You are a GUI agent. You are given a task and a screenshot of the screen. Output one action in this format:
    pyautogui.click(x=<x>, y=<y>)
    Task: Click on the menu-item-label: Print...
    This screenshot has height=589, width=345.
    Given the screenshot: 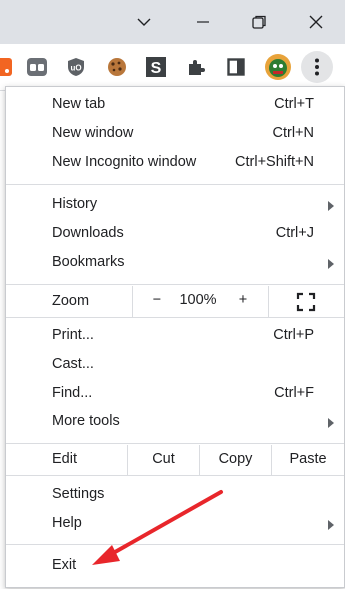 What is the action you would take?
    pyautogui.click(x=73, y=335)
    